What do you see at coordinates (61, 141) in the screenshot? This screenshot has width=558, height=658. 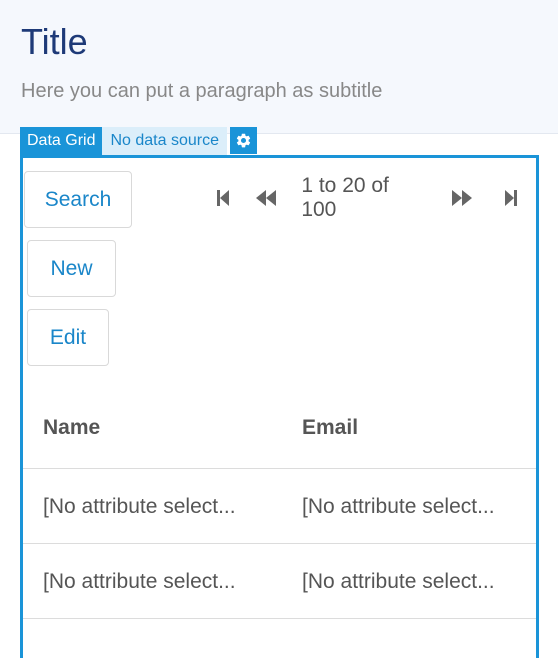 I see `data-grid-tab: Data Grid` at bounding box center [61, 141].